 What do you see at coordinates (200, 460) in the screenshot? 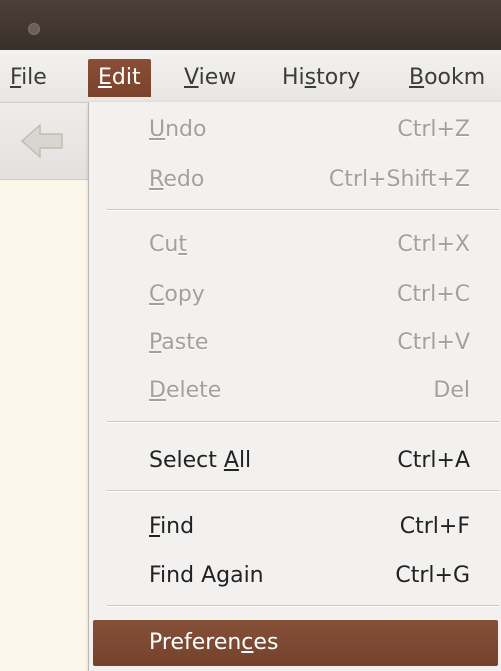
I see `menu-item-label: Select All` at bounding box center [200, 460].